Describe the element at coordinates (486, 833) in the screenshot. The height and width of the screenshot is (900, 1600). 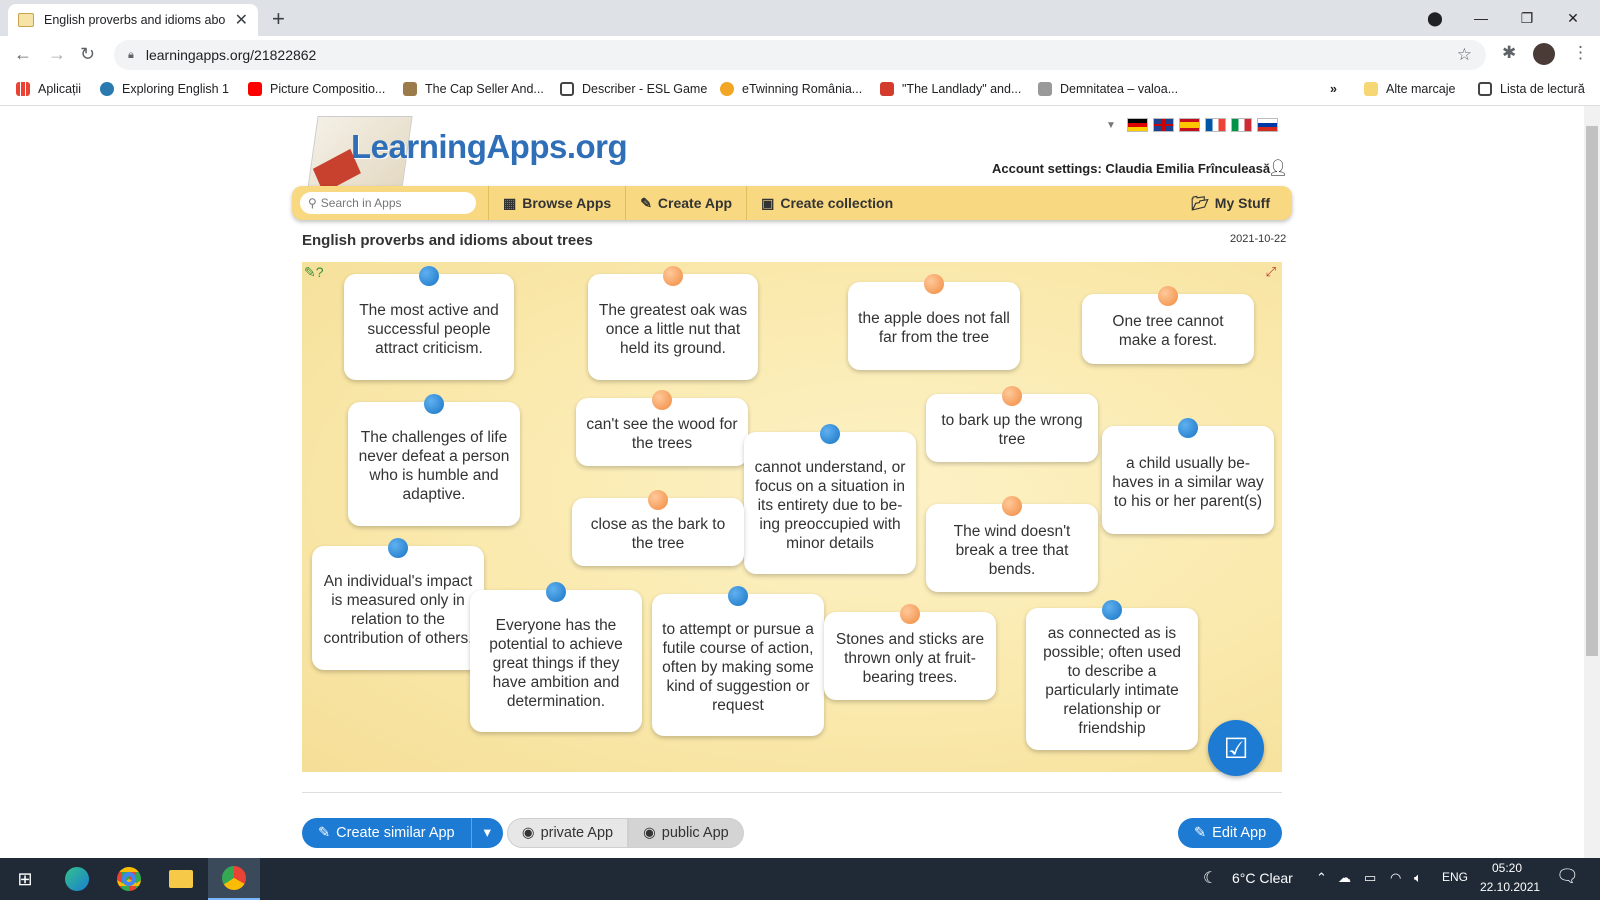
I see `create-similar-dropdown: ▾` at that location.